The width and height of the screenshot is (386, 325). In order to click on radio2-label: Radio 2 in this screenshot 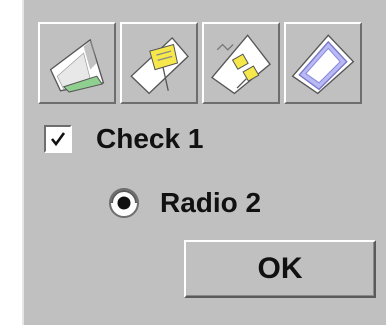, I will do `click(211, 202)`.